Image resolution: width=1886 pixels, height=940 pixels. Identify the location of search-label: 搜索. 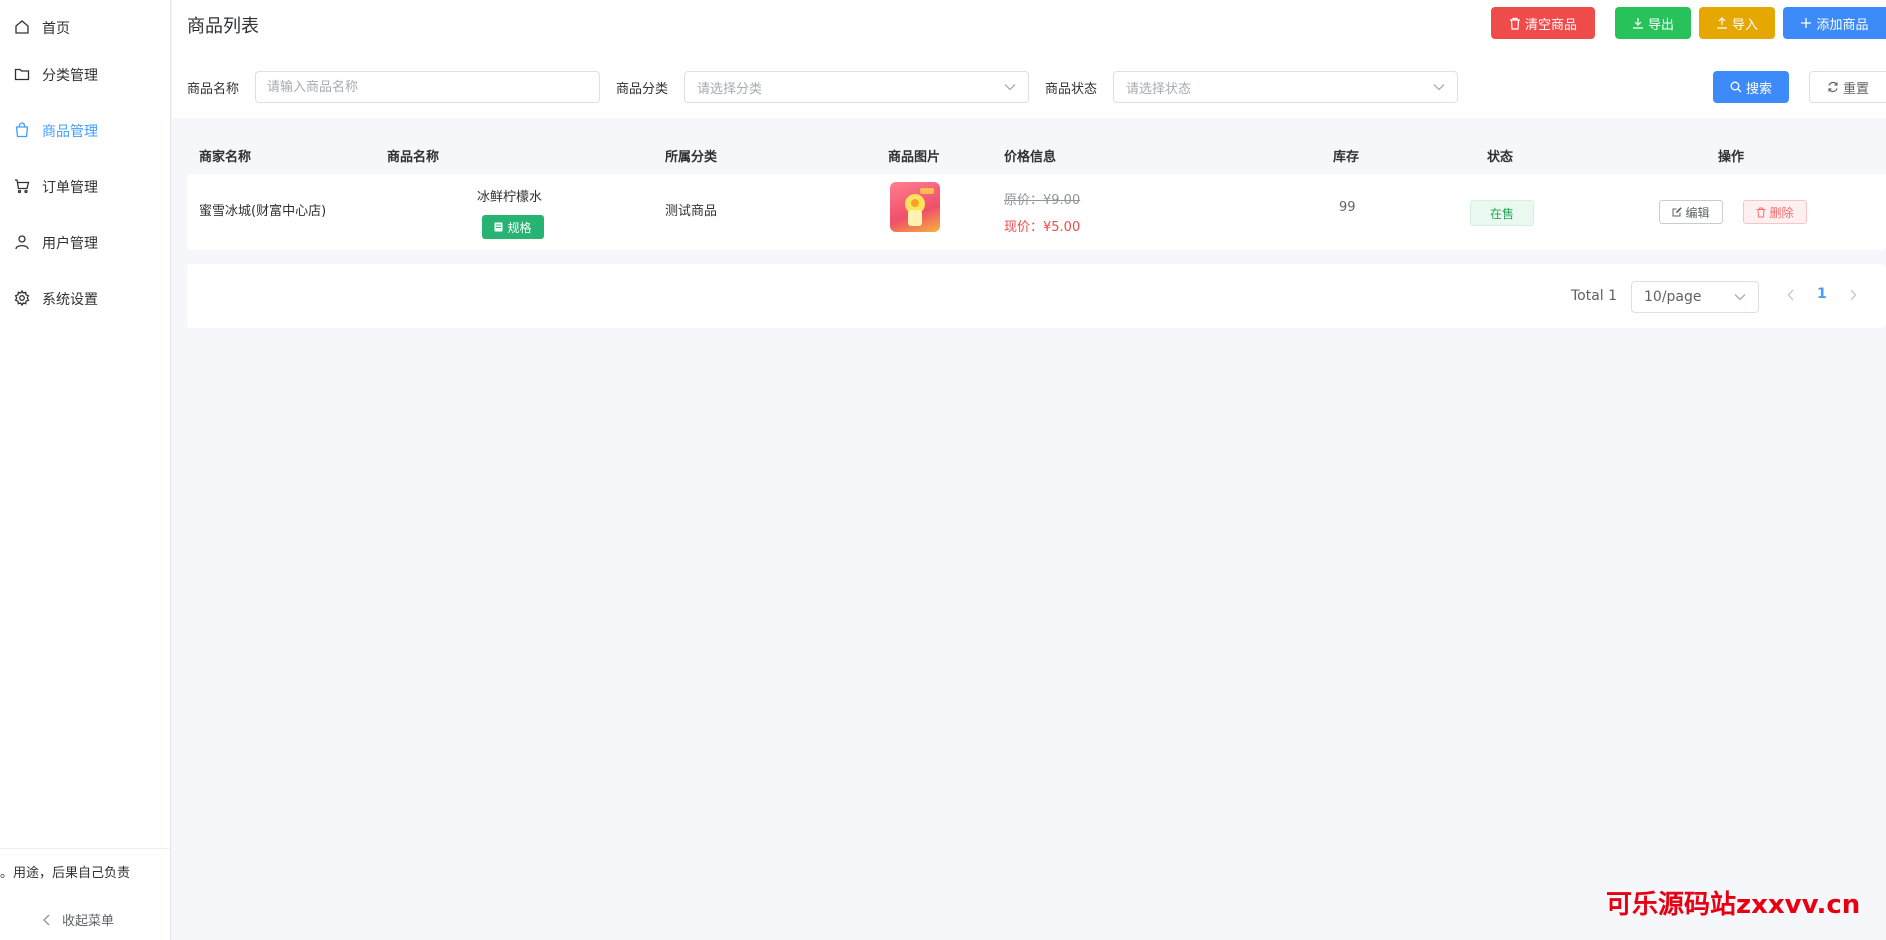
(1758, 89).